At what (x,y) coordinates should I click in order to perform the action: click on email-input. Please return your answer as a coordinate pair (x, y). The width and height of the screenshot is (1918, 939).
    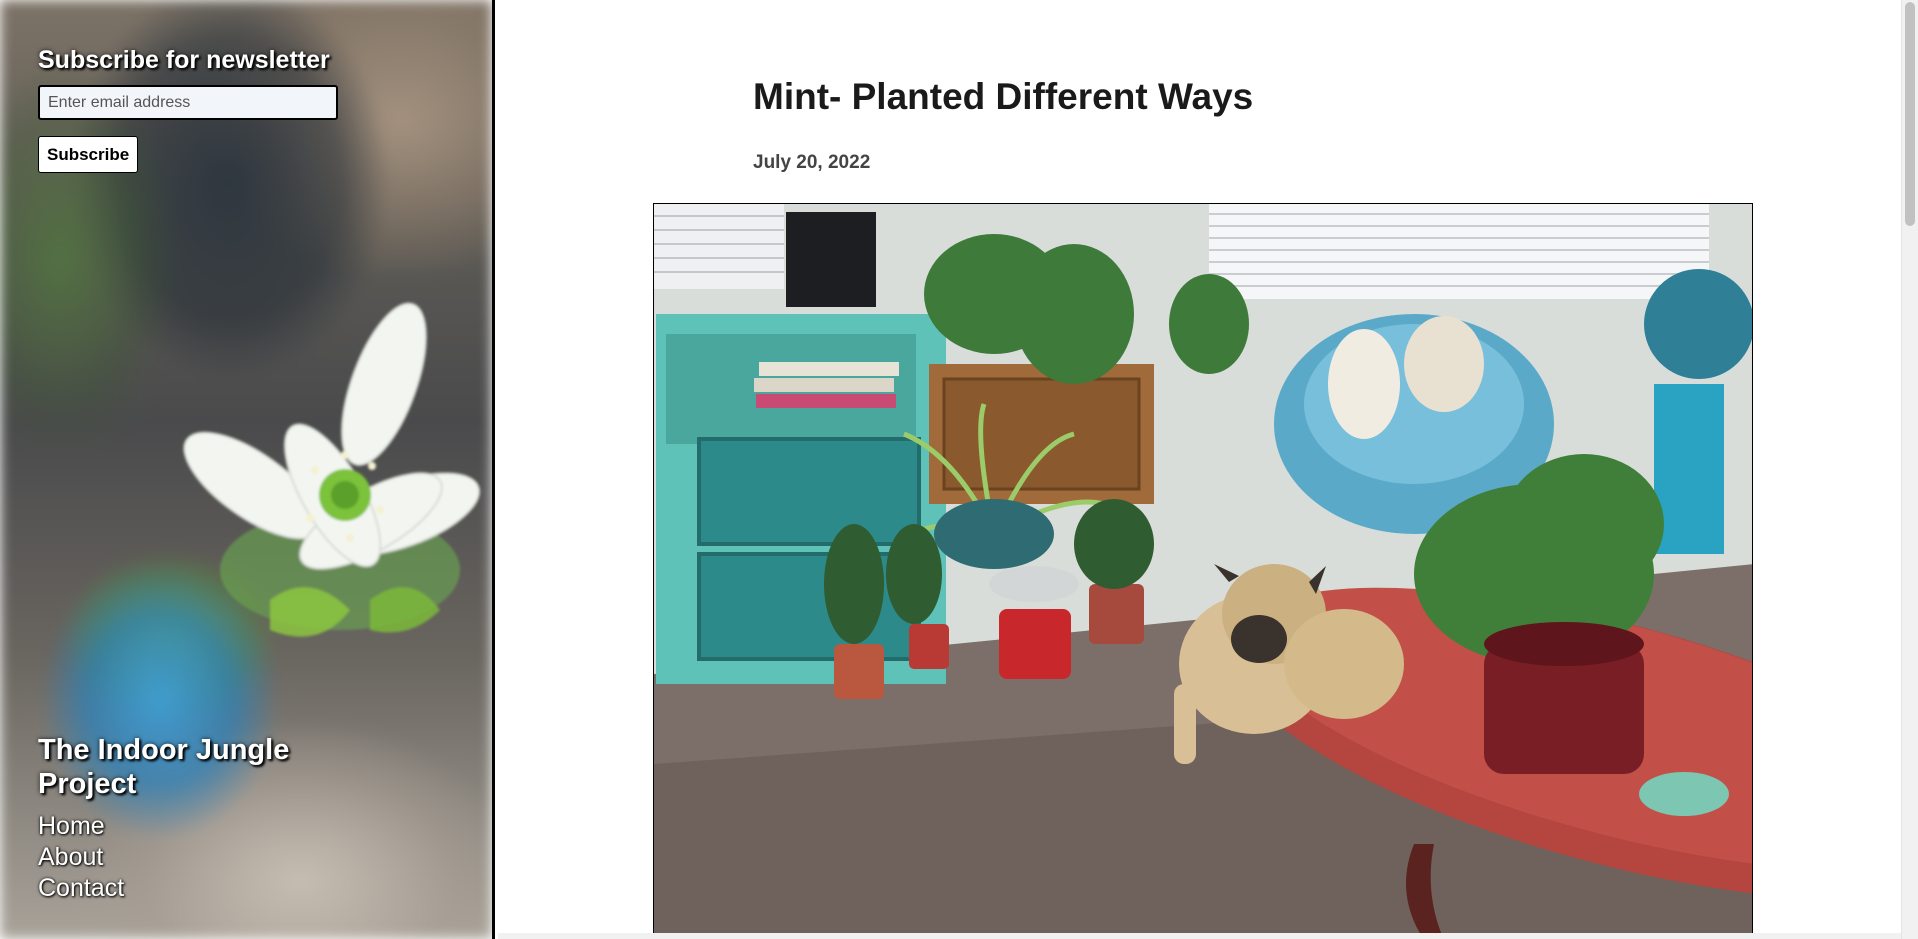
    Looking at the image, I should click on (188, 102).